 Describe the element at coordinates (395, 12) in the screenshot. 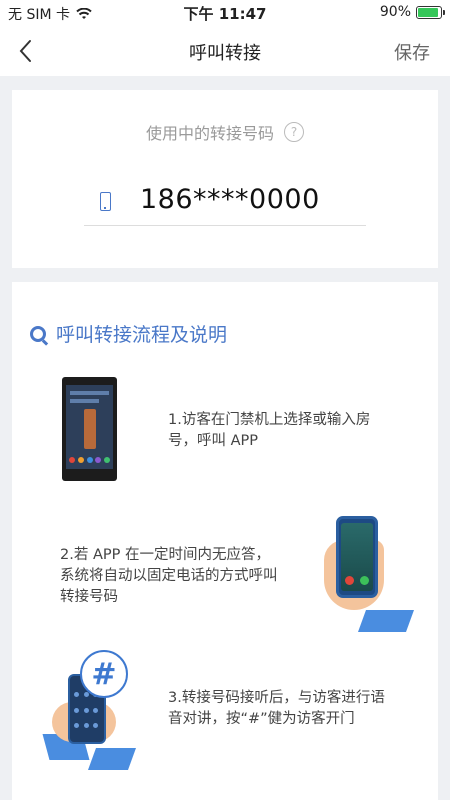

I see `battery-percent: 90%` at that location.